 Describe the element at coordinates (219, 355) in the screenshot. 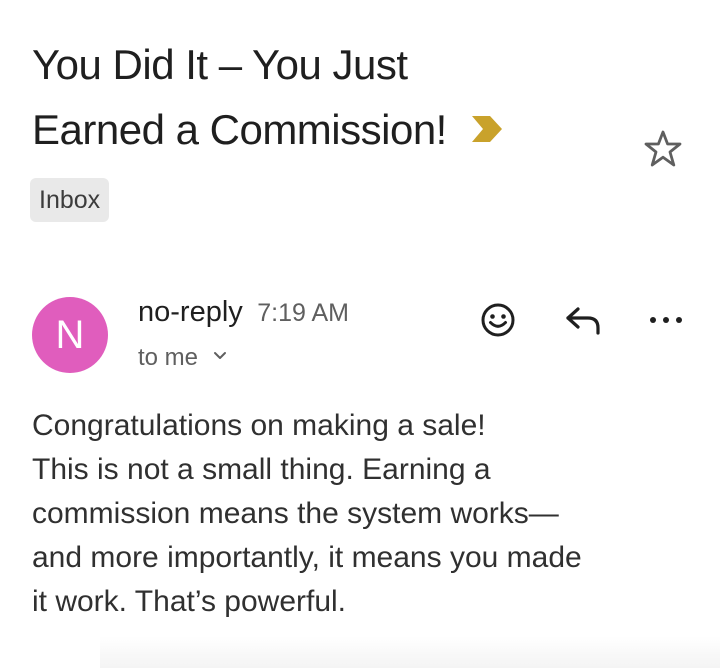

I see `chevron-down-icon` at that location.